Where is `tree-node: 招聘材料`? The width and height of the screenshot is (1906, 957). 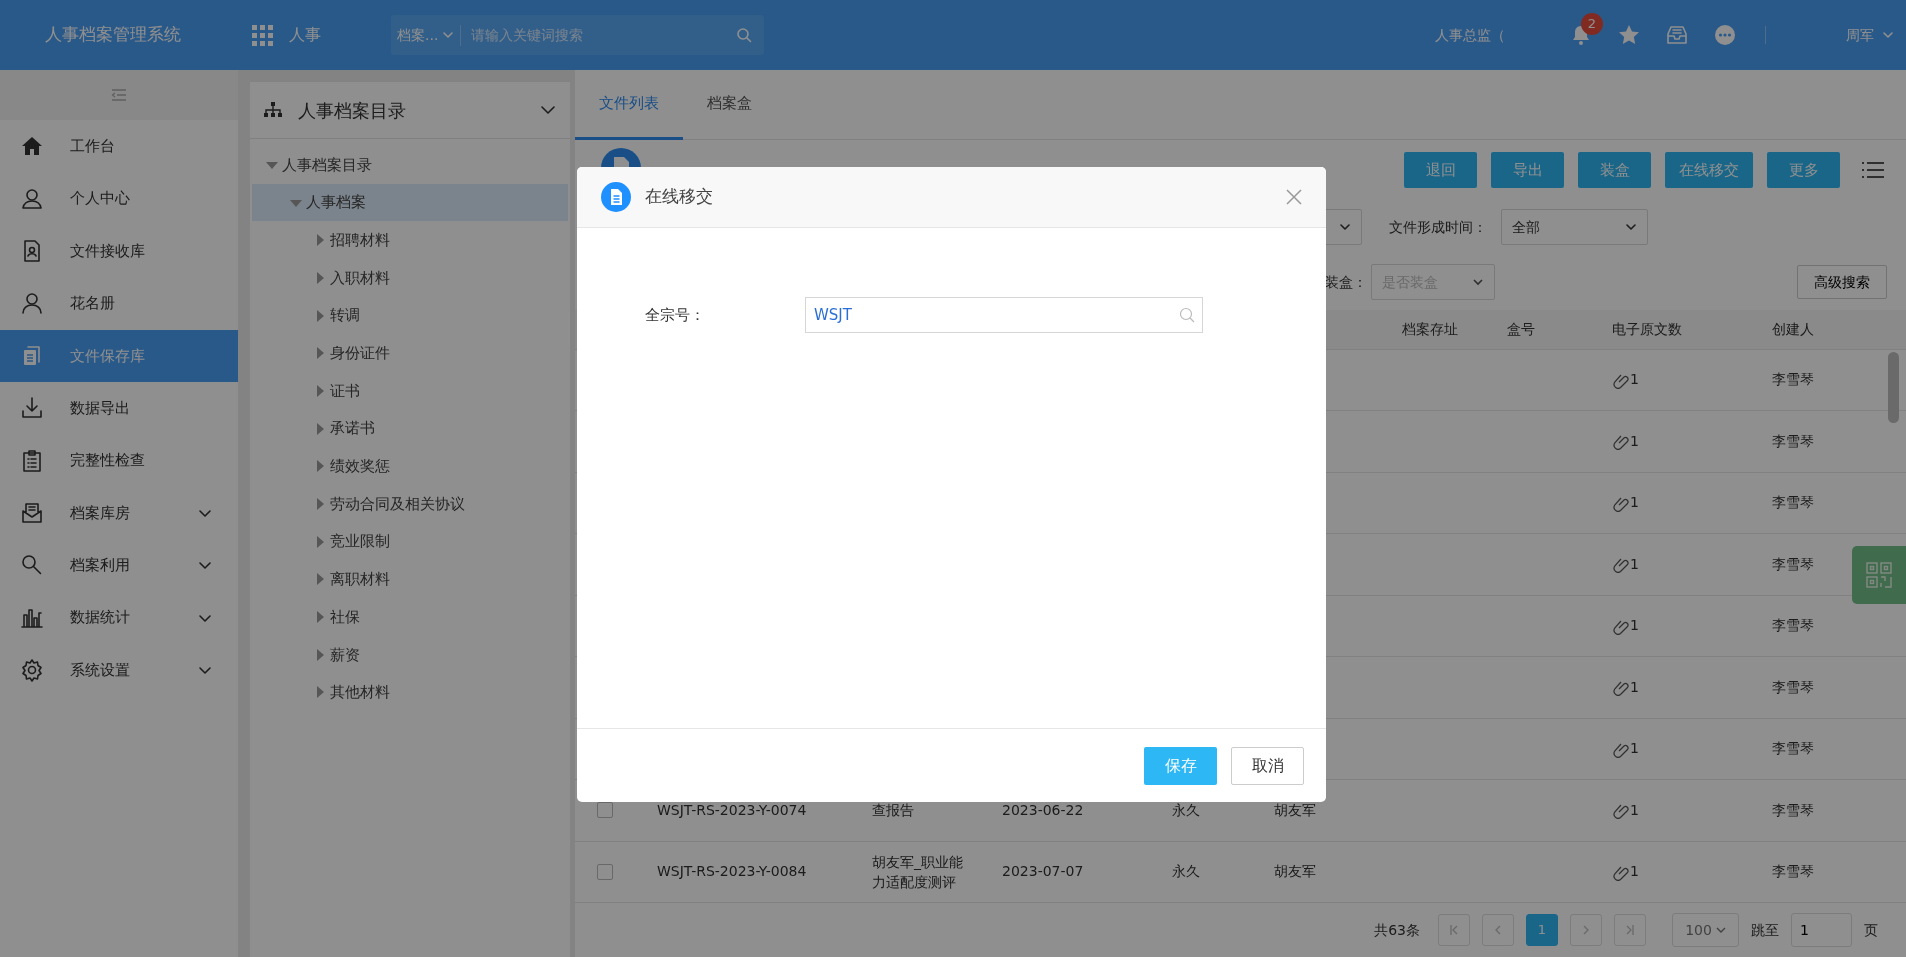 tree-node: 招聘材料 is located at coordinates (410, 240).